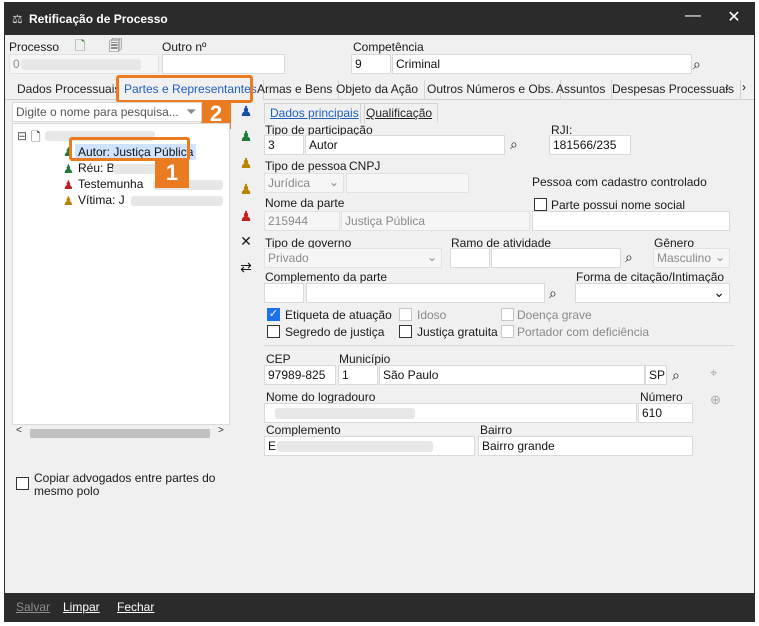 The height and width of the screenshot is (626, 759). Describe the element at coordinates (338, 315) in the screenshot. I see `etiqueta-label: Etiqueta de atuação` at that location.